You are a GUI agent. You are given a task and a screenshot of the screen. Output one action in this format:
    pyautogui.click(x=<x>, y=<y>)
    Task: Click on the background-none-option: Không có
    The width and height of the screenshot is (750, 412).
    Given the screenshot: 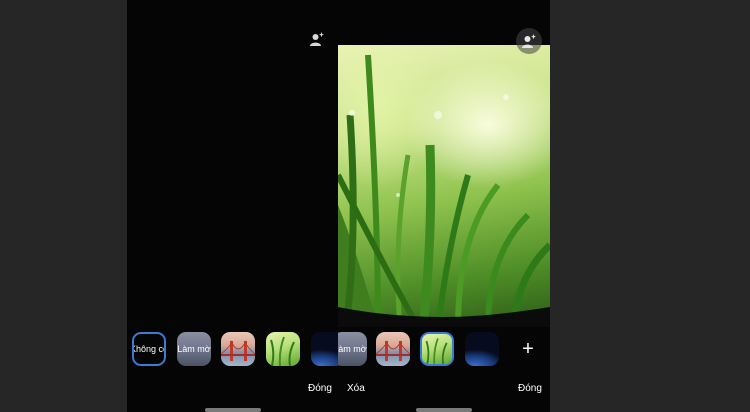 What is the action you would take?
    pyautogui.click(x=149, y=349)
    